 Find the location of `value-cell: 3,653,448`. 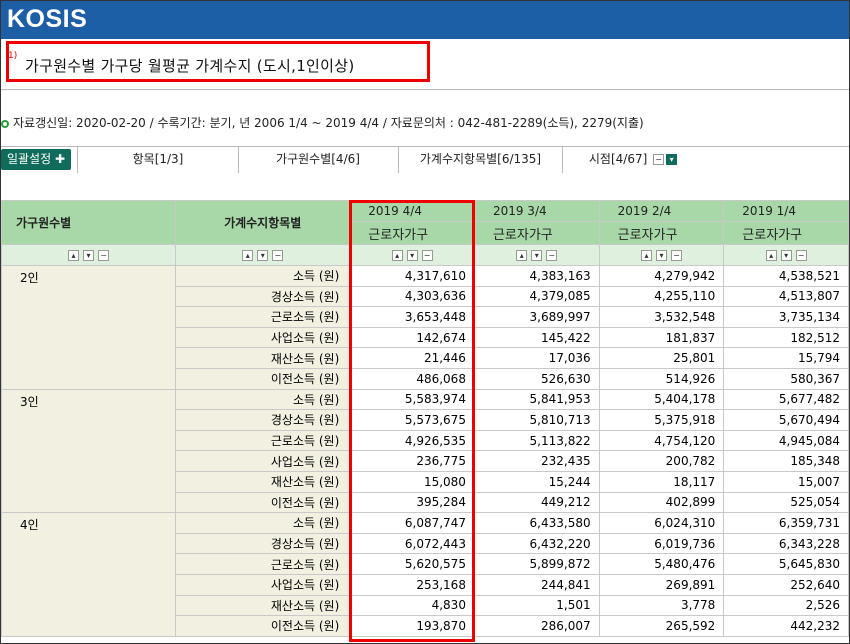

value-cell: 3,653,448 is located at coordinates (412, 317).